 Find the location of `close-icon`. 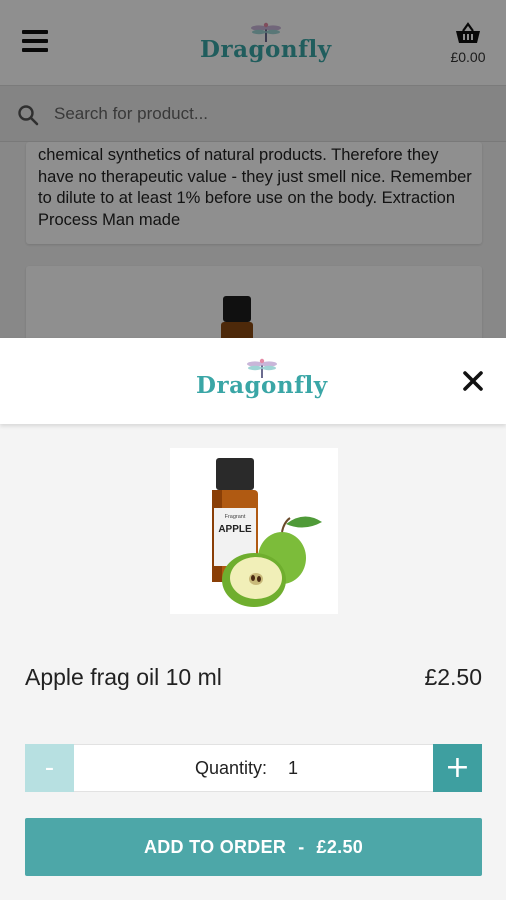

close-icon is located at coordinates (473, 381).